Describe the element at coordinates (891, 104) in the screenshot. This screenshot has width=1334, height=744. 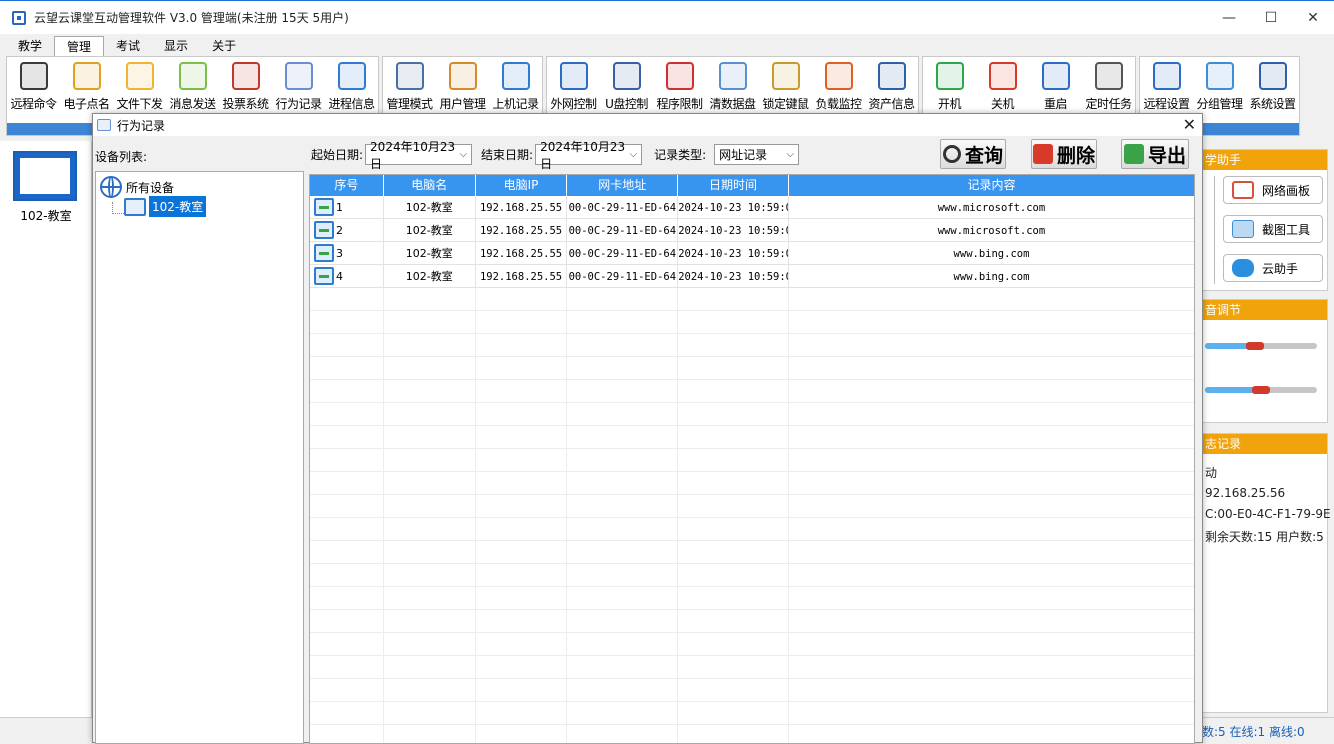
I see `ribbon-button-label: 资产信息` at that location.